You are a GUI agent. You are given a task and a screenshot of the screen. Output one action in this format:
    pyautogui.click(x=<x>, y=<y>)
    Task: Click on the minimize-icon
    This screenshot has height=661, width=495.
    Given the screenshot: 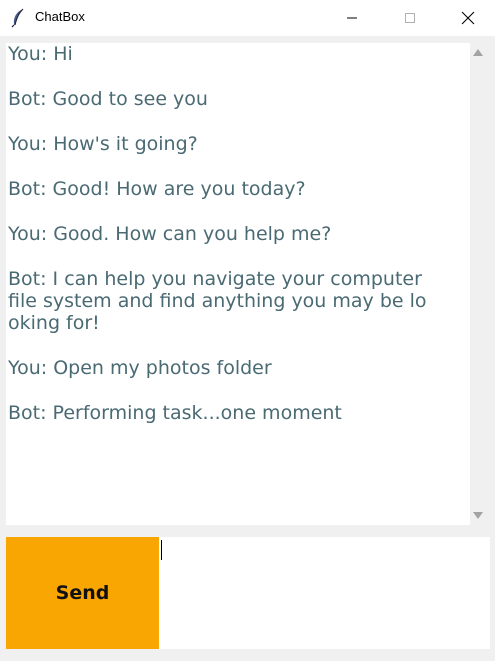 What is the action you would take?
    pyautogui.click(x=352, y=18)
    